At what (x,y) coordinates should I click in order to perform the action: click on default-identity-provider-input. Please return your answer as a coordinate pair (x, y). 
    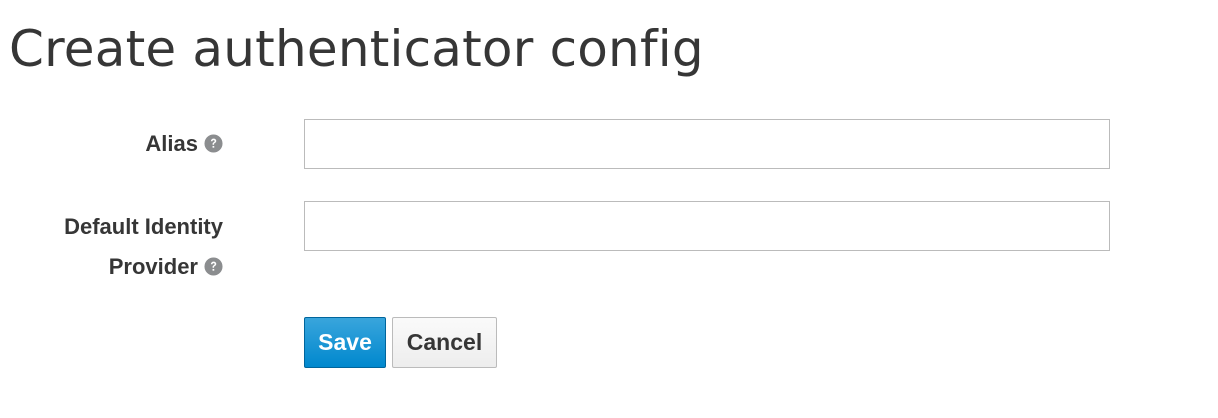
    Looking at the image, I should click on (707, 226).